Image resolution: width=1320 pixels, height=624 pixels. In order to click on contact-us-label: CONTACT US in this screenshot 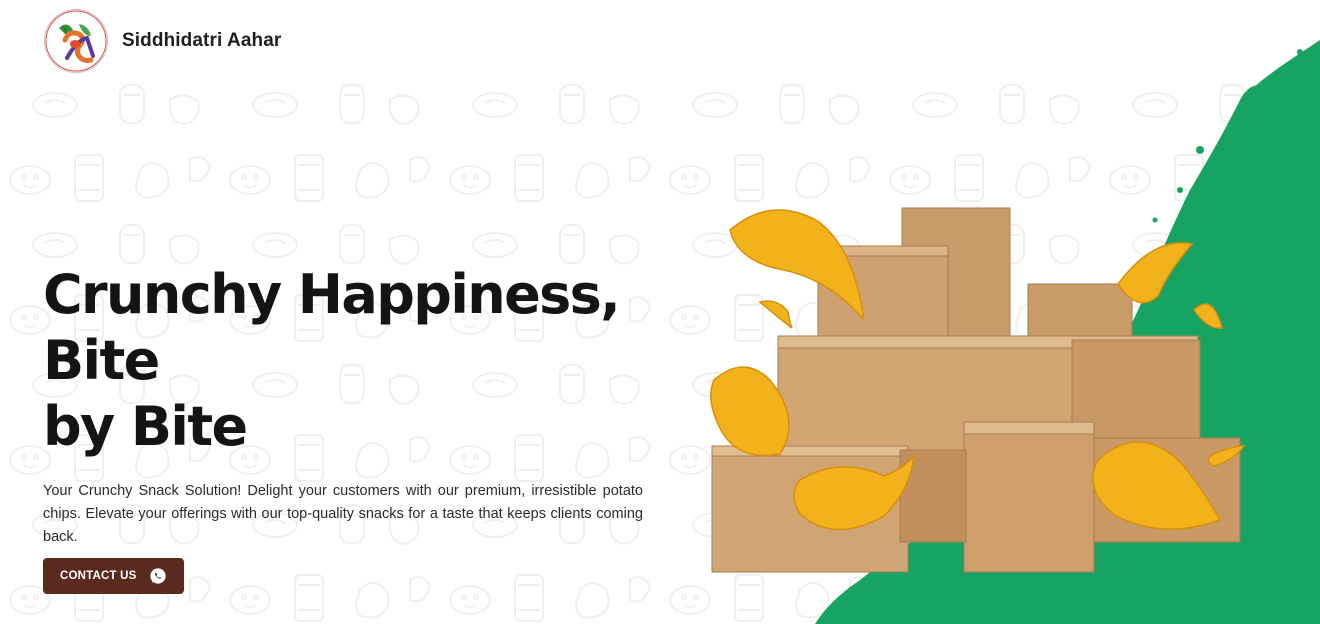, I will do `click(98, 576)`.